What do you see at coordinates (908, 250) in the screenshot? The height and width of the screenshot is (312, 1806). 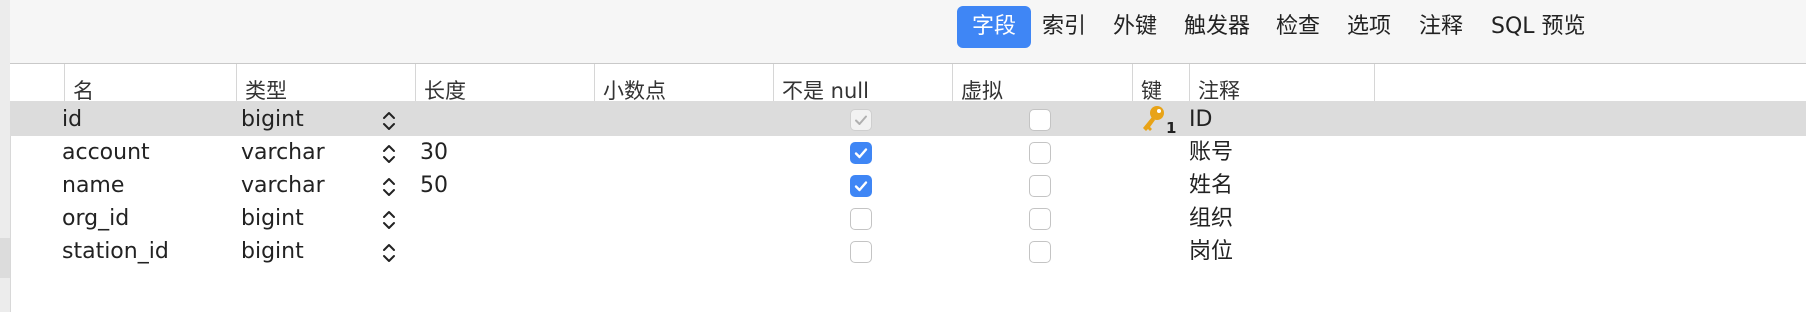 I see `table-row: station_id bigint 岗位` at bounding box center [908, 250].